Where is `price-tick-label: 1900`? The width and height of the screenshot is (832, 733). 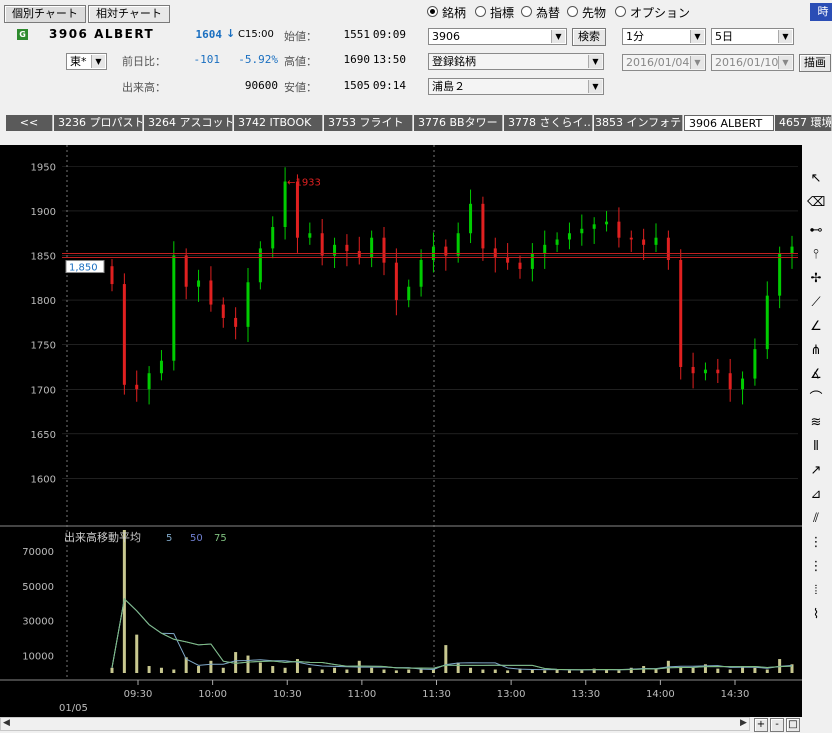
price-tick-label: 1900 is located at coordinates (43, 212).